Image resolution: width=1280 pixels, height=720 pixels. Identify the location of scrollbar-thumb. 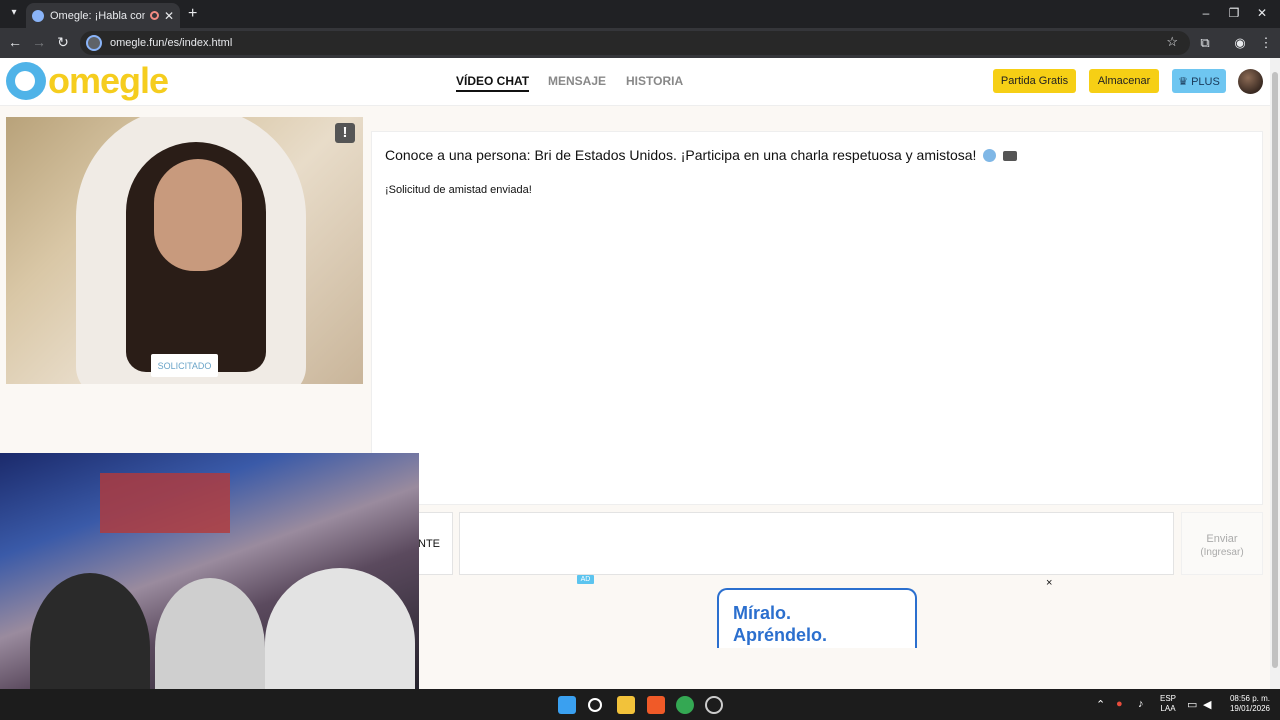
(1275, 370).